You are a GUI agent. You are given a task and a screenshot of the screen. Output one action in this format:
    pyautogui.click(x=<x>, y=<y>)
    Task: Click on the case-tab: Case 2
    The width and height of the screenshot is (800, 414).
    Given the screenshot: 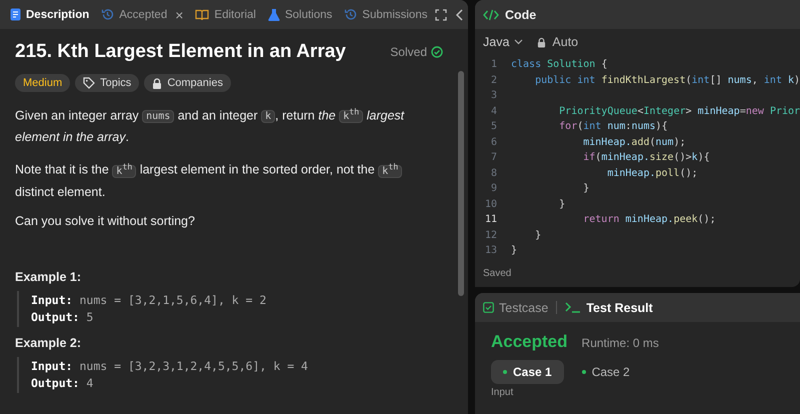 What is the action you would take?
    pyautogui.click(x=606, y=372)
    